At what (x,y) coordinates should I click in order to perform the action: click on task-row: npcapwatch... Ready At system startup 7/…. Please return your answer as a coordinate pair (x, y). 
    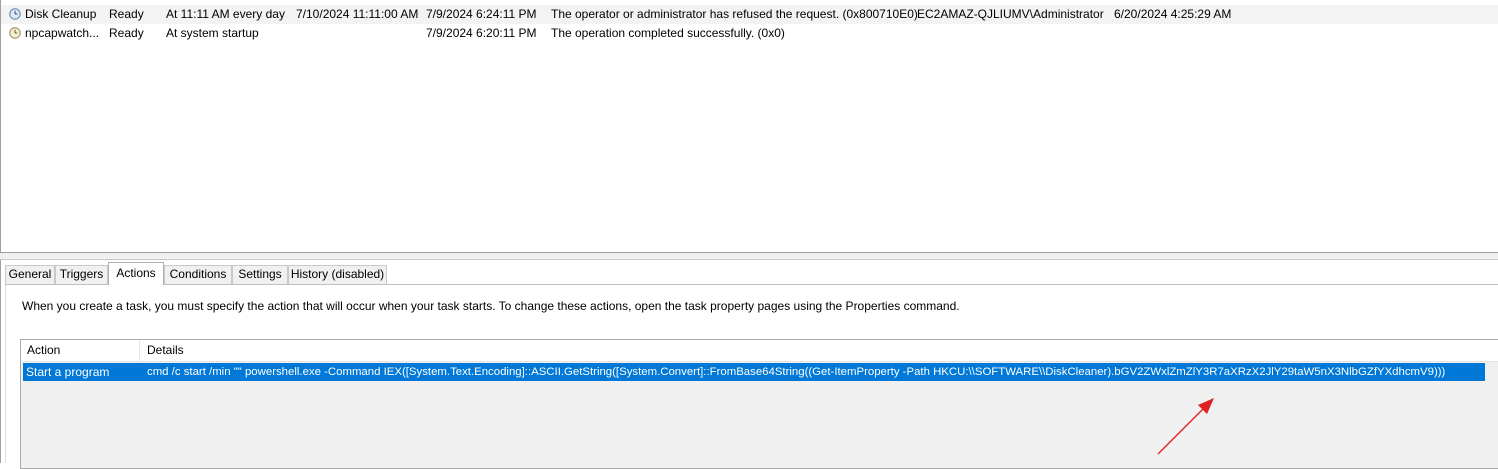
    Looking at the image, I should click on (749, 33).